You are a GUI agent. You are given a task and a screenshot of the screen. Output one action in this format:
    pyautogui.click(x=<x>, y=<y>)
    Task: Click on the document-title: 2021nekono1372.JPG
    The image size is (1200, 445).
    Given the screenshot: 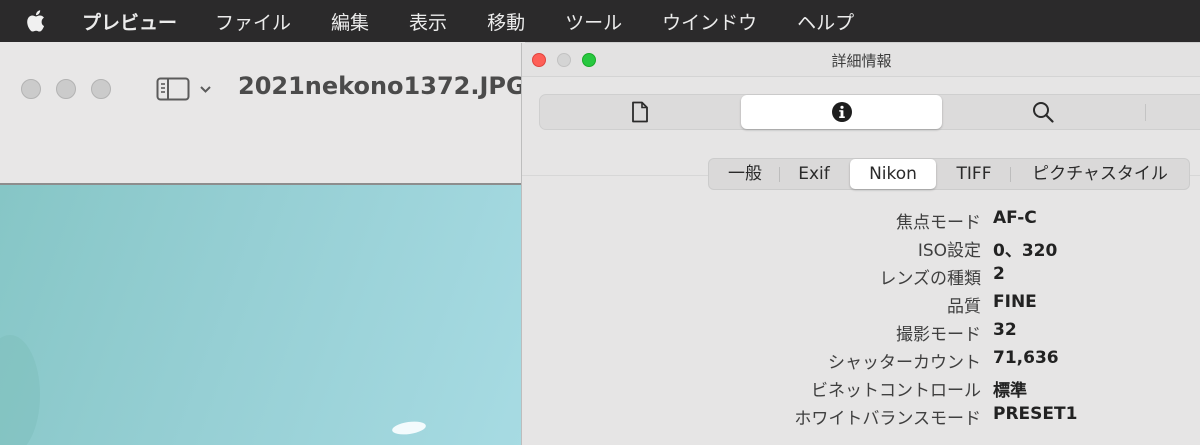 What is the action you would take?
    pyautogui.click(x=382, y=86)
    